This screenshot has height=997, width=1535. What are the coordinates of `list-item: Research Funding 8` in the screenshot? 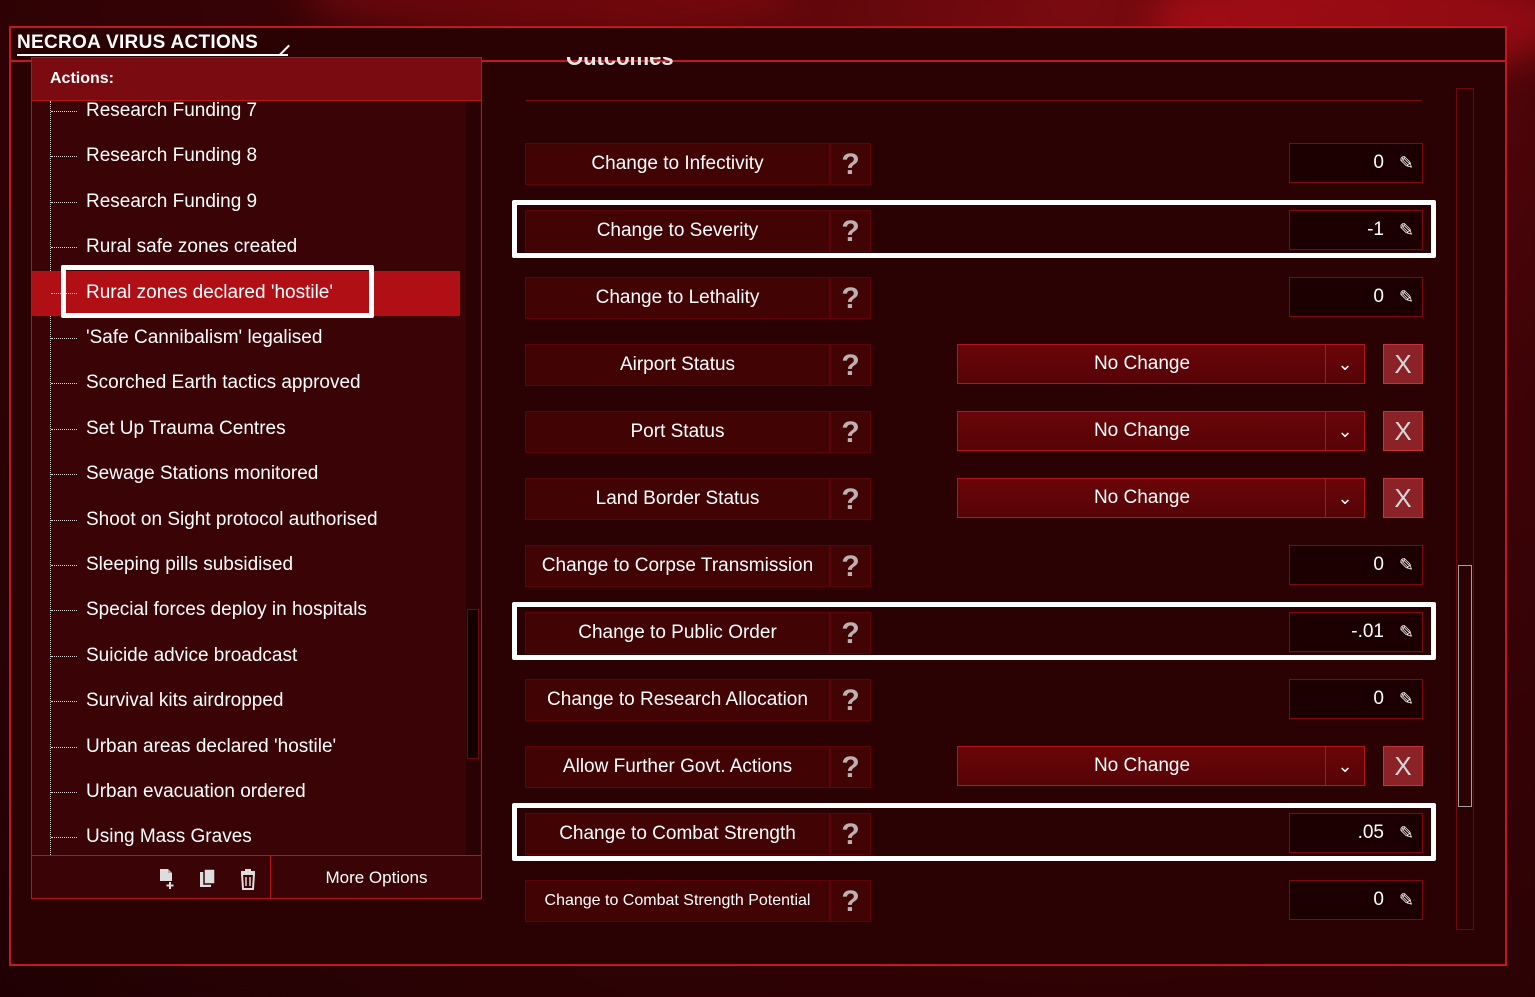 It's located at (246, 156).